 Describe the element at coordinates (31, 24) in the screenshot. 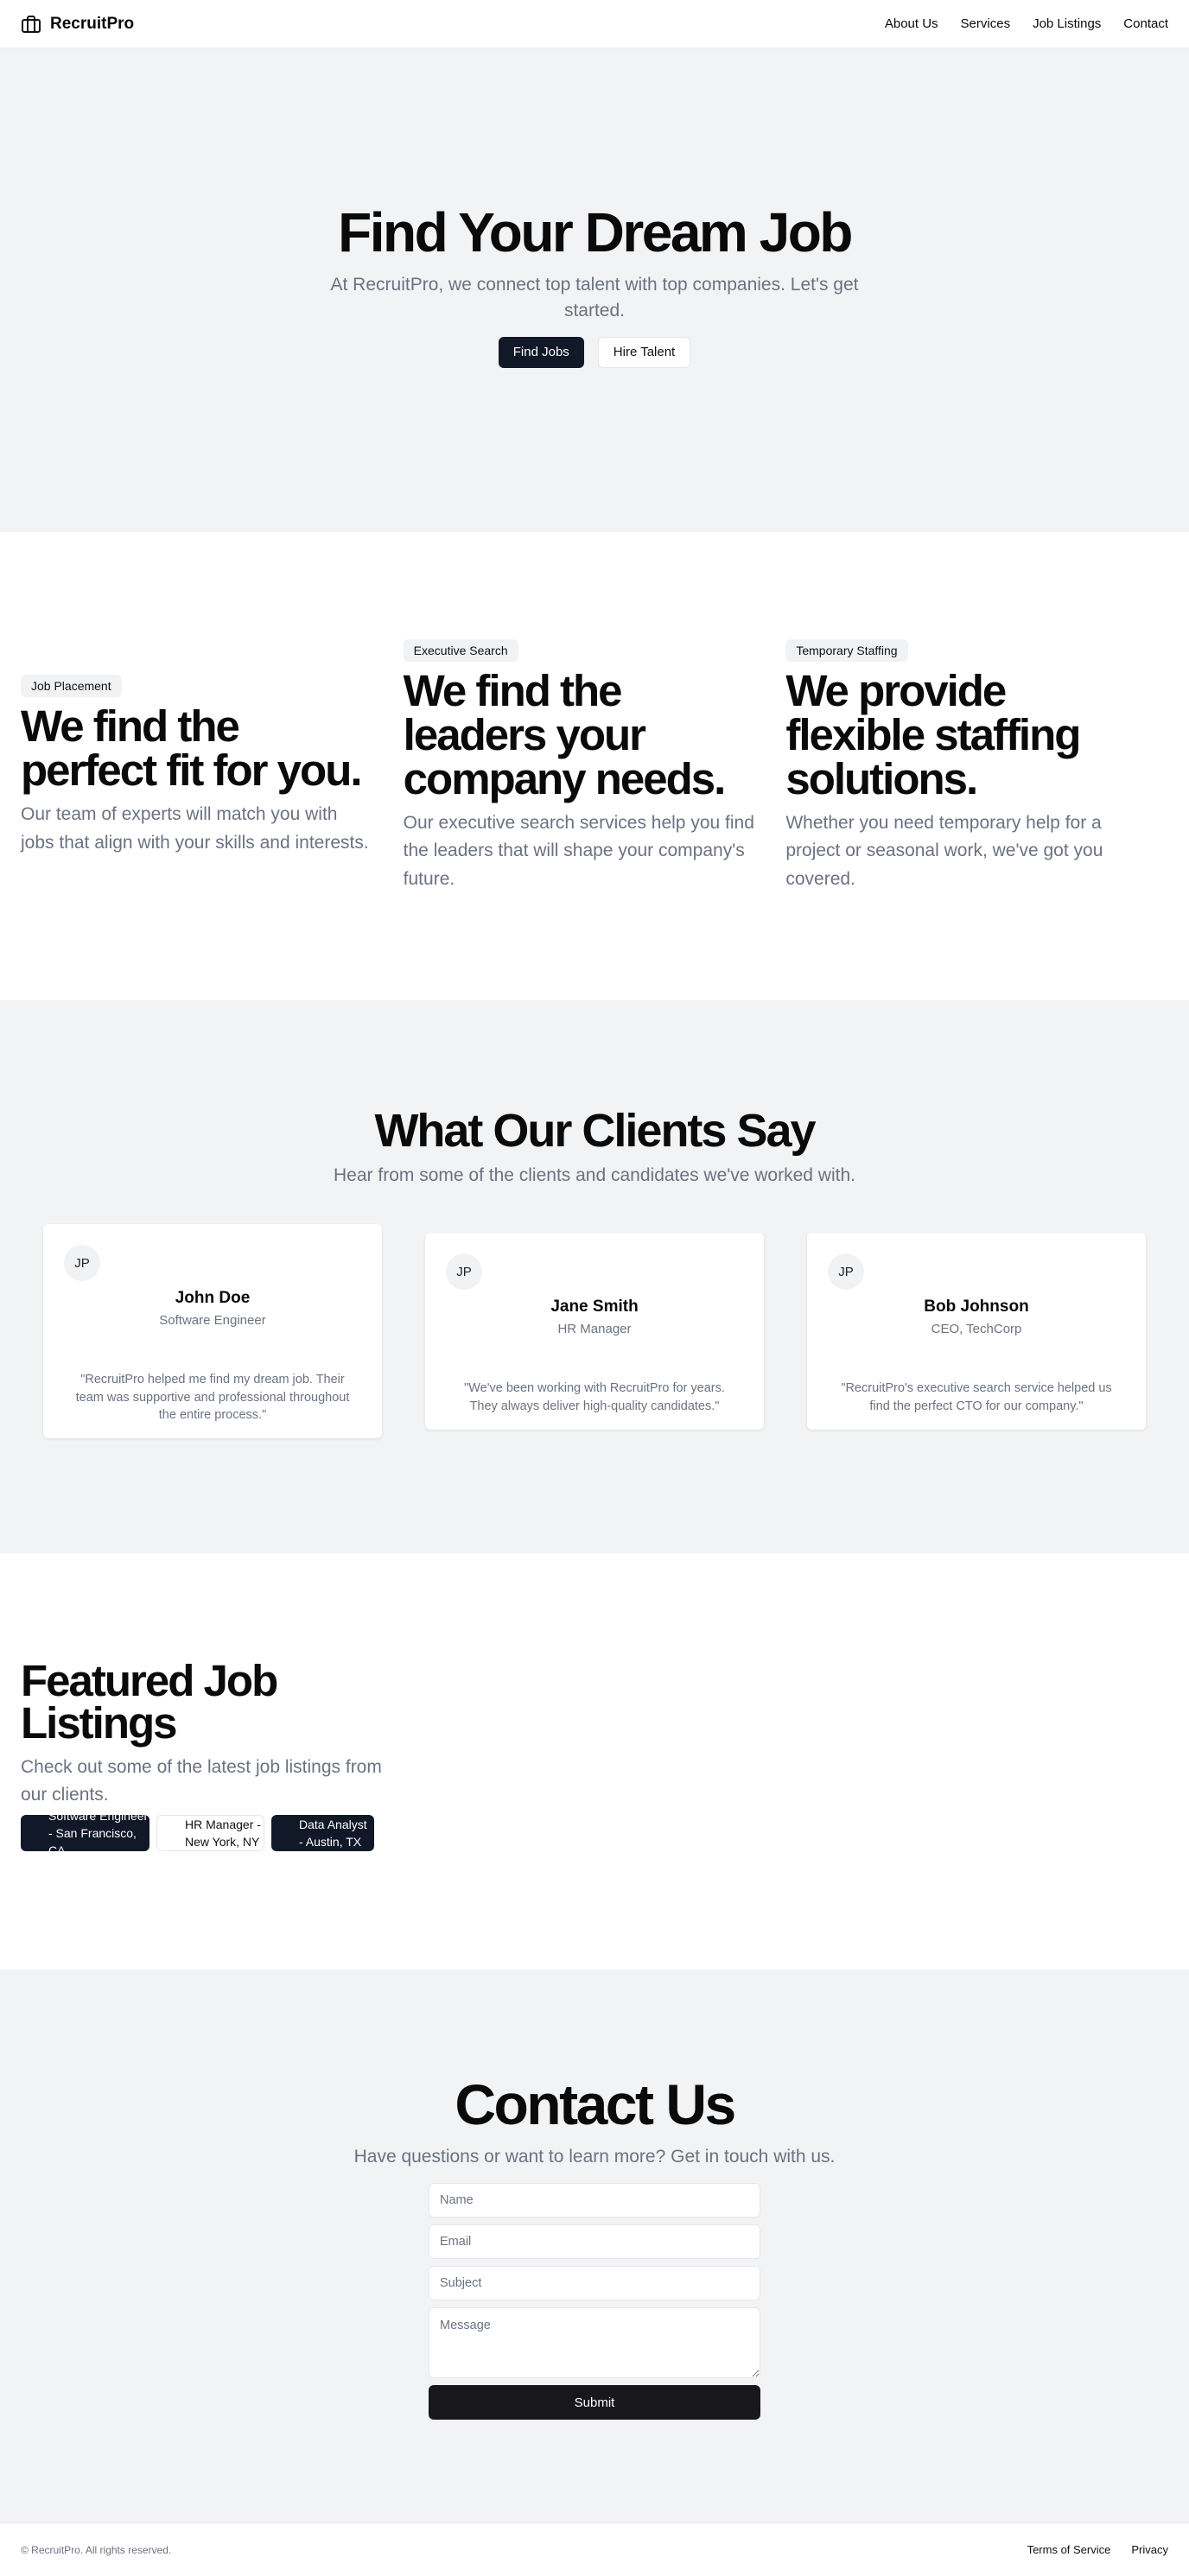

I see `briefcase-icon` at that location.